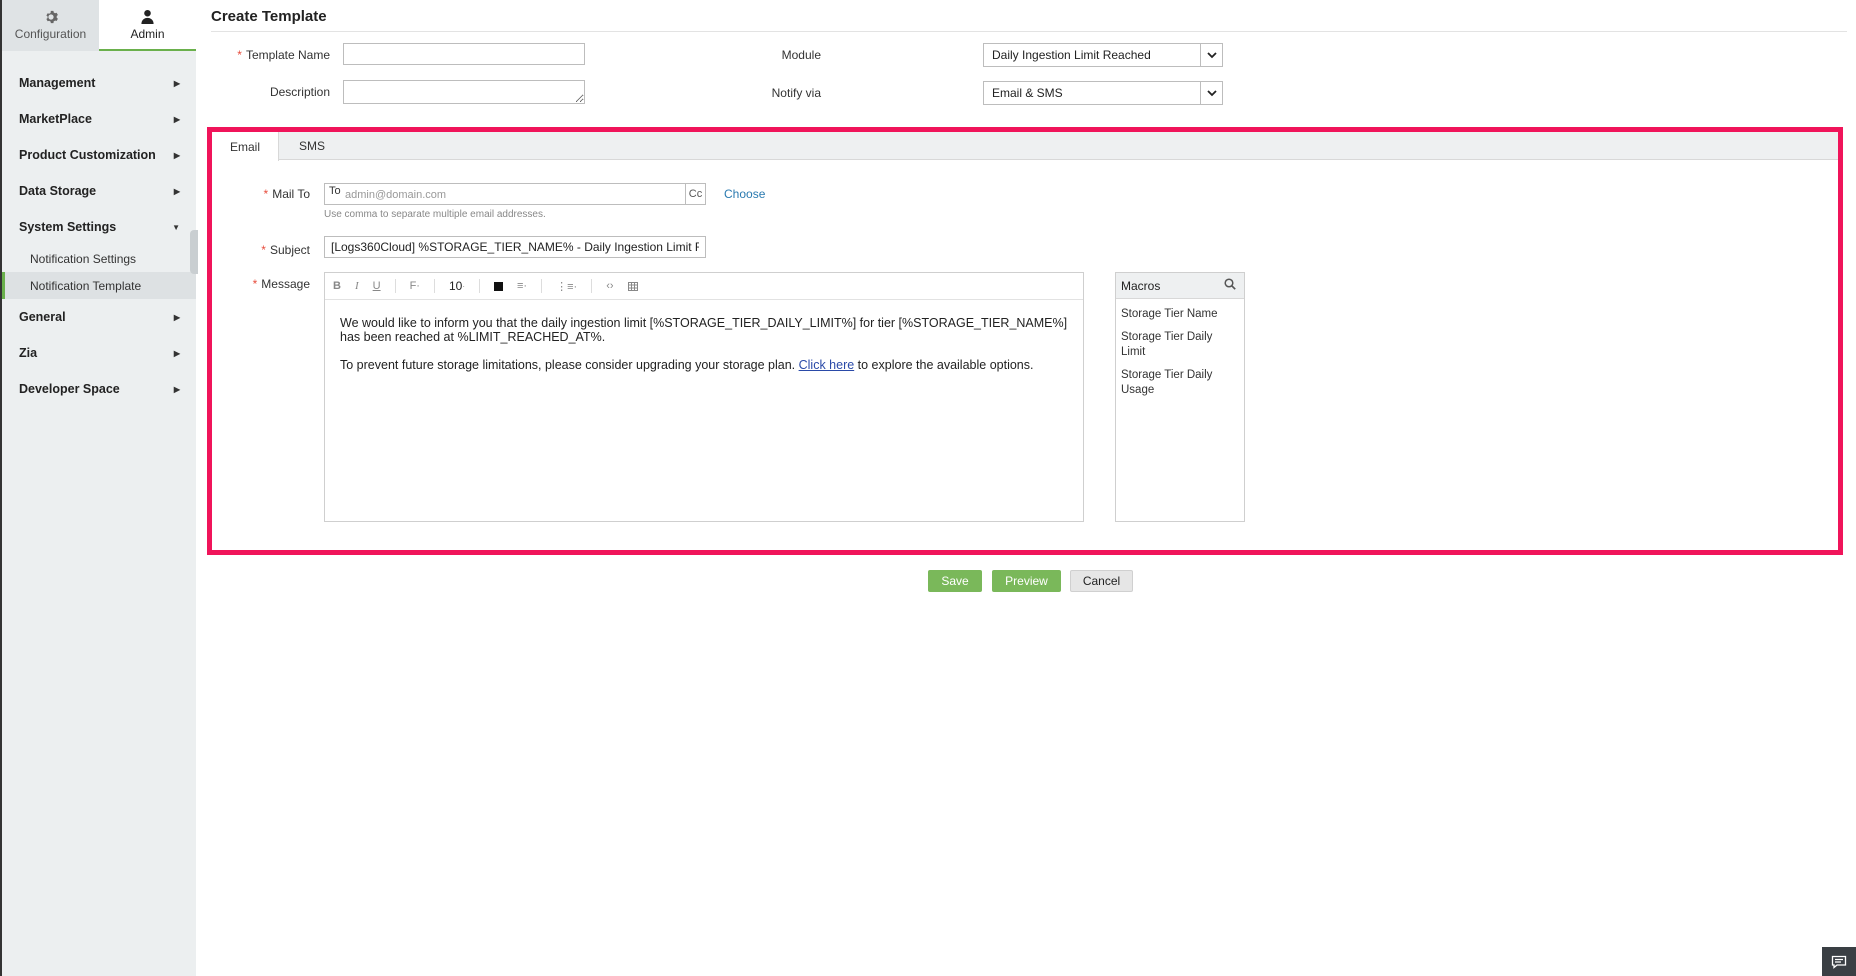 The height and width of the screenshot is (976, 1856). What do you see at coordinates (285, 284) in the screenshot?
I see `message-label-text: Message` at bounding box center [285, 284].